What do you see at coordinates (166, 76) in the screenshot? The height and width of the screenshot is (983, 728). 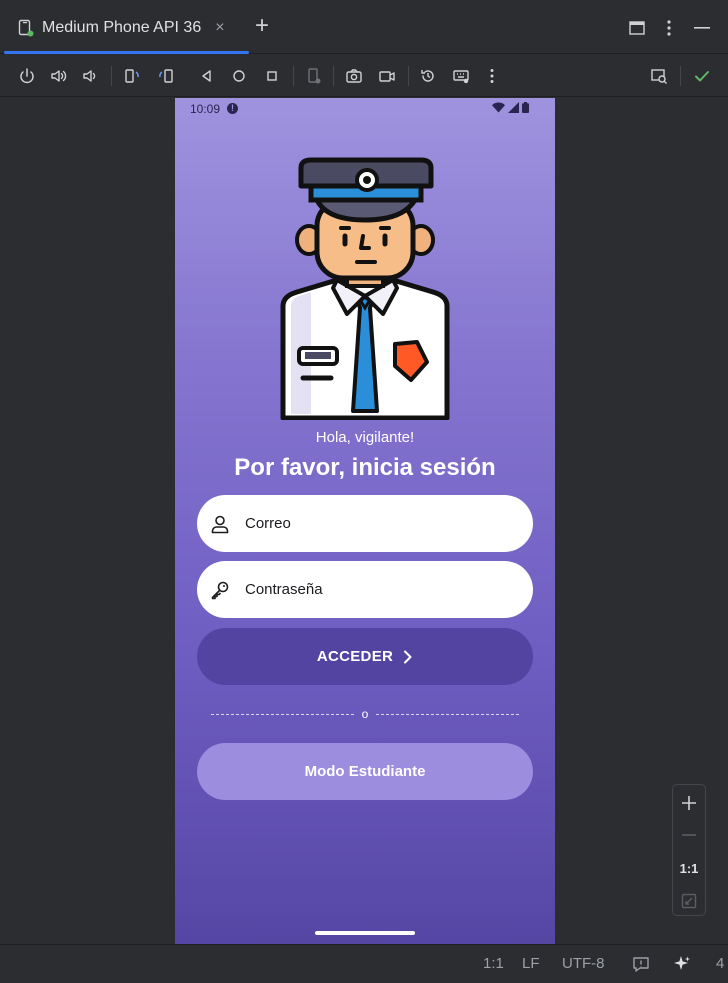 I see `rotate-right-icon` at bounding box center [166, 76].